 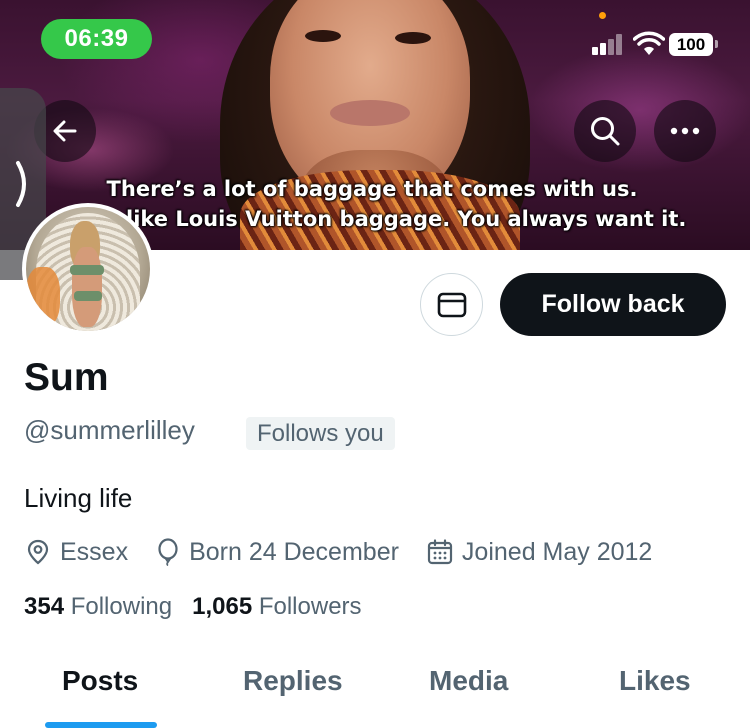 I want to click on message-button, so click(x=451, y=304).